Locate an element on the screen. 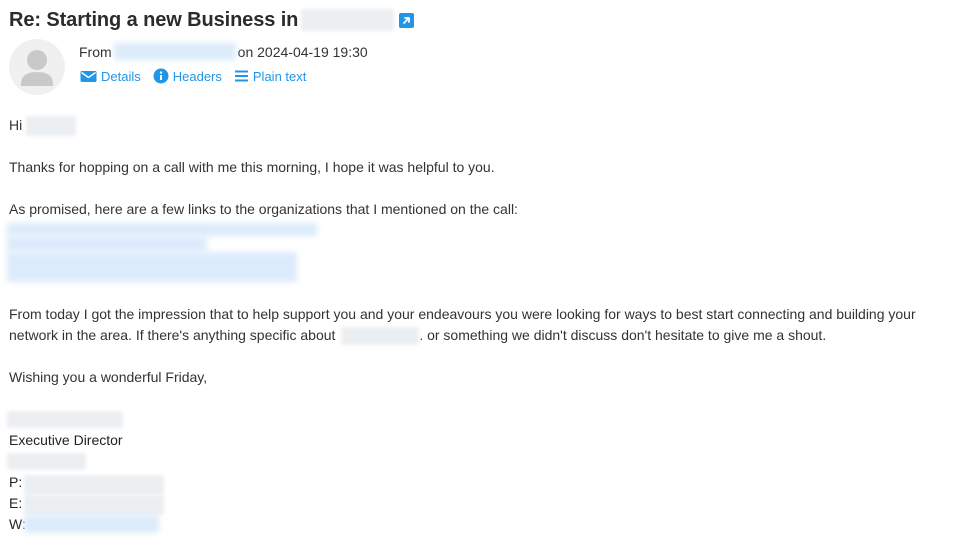 This screenshot has height=549, width=963. sent-date: on 2024-04-19 19:30 is located at coordinates (302, 51).